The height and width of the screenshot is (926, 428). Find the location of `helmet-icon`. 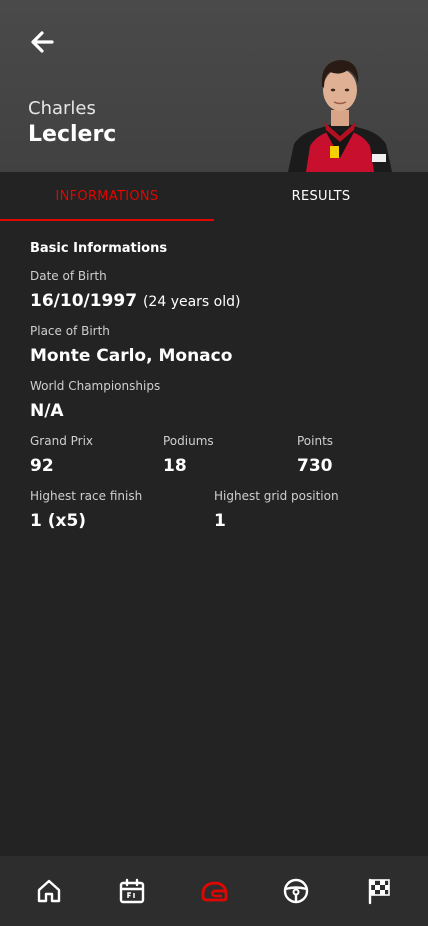

helmet-icon is located at coordinates (214, 891).